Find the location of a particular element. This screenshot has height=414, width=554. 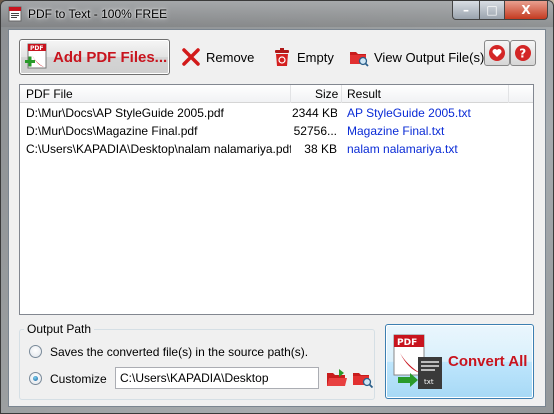

row-result-link: nalam nalamariya.txt is located at coordinates (437, 149).